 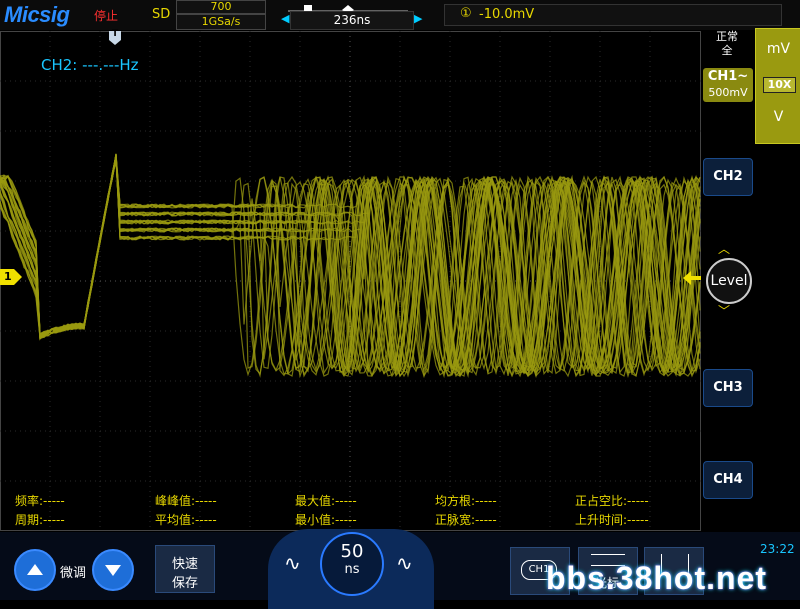 I want to click on trigger-sweep-text: 全, so click(x=727, y=50).